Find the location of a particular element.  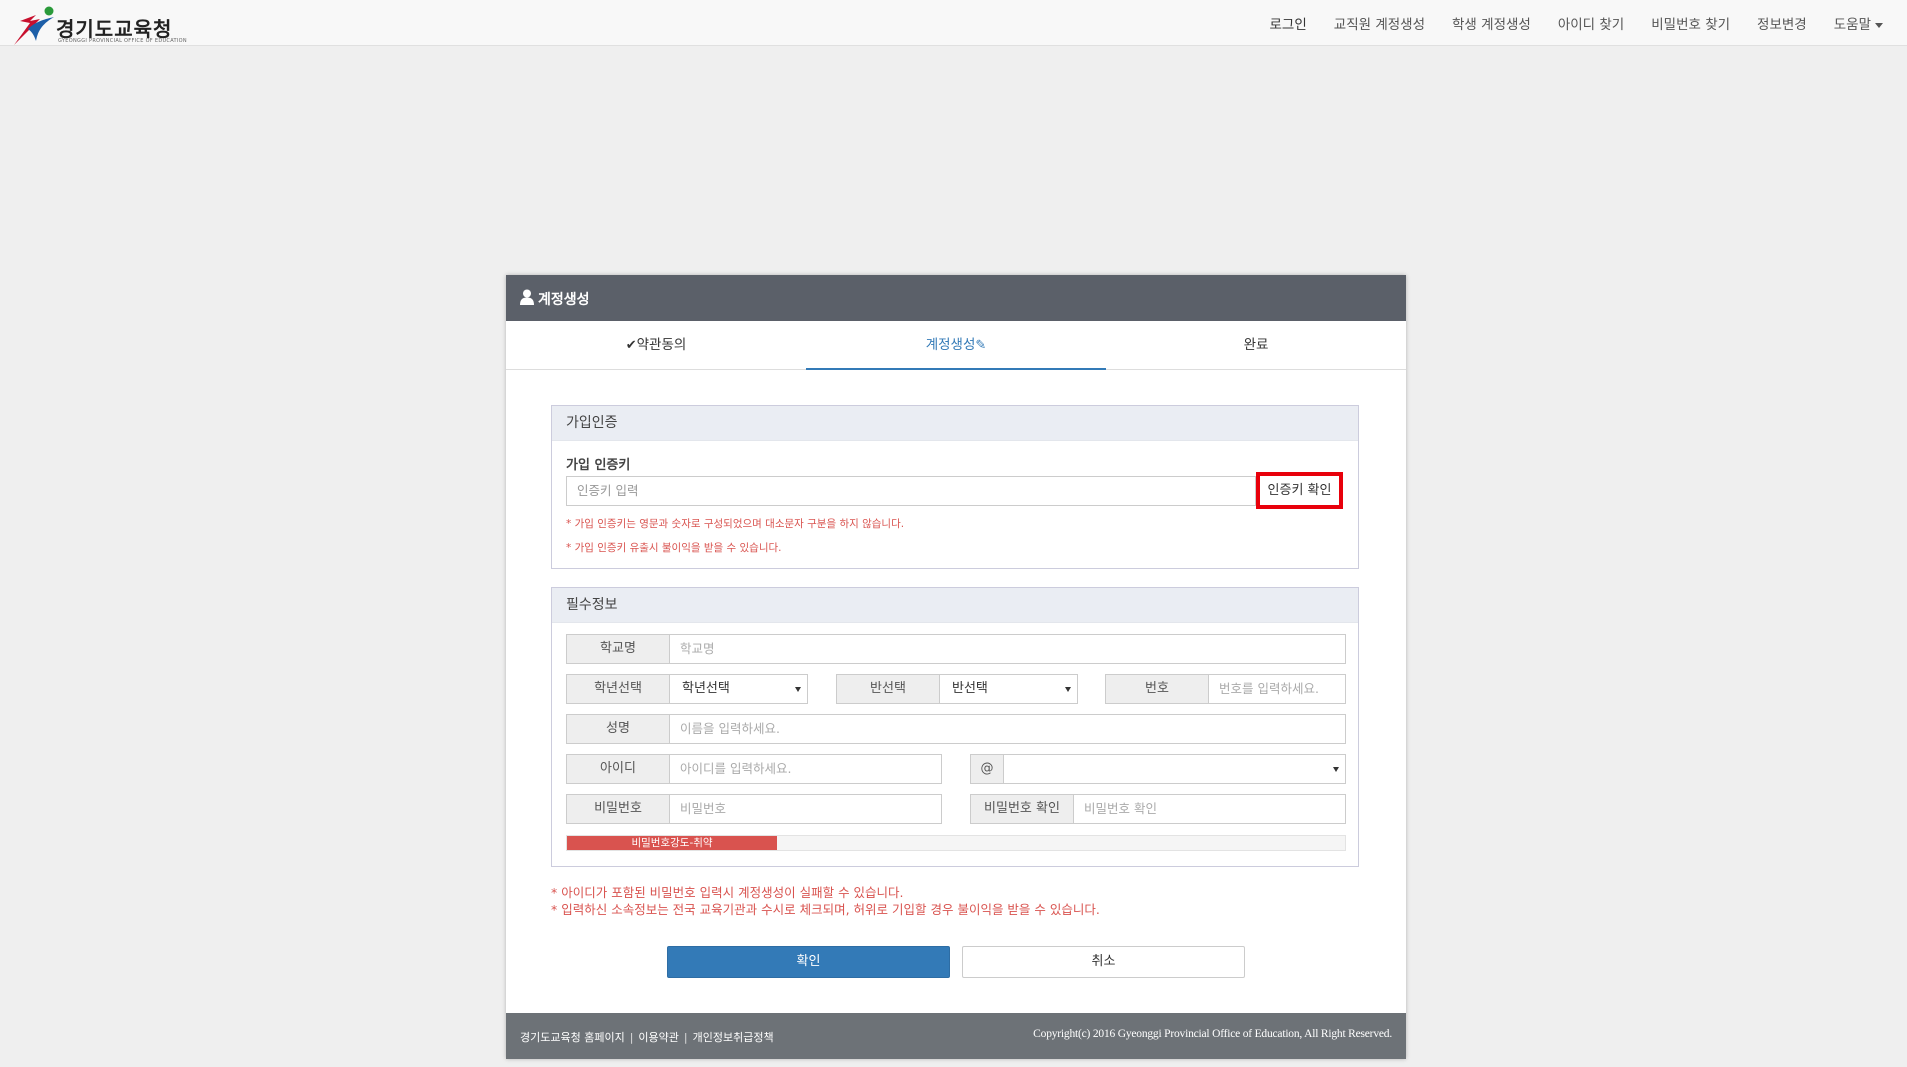

required-panel-heading: 필수정보 is located at coordinates (955, 605).